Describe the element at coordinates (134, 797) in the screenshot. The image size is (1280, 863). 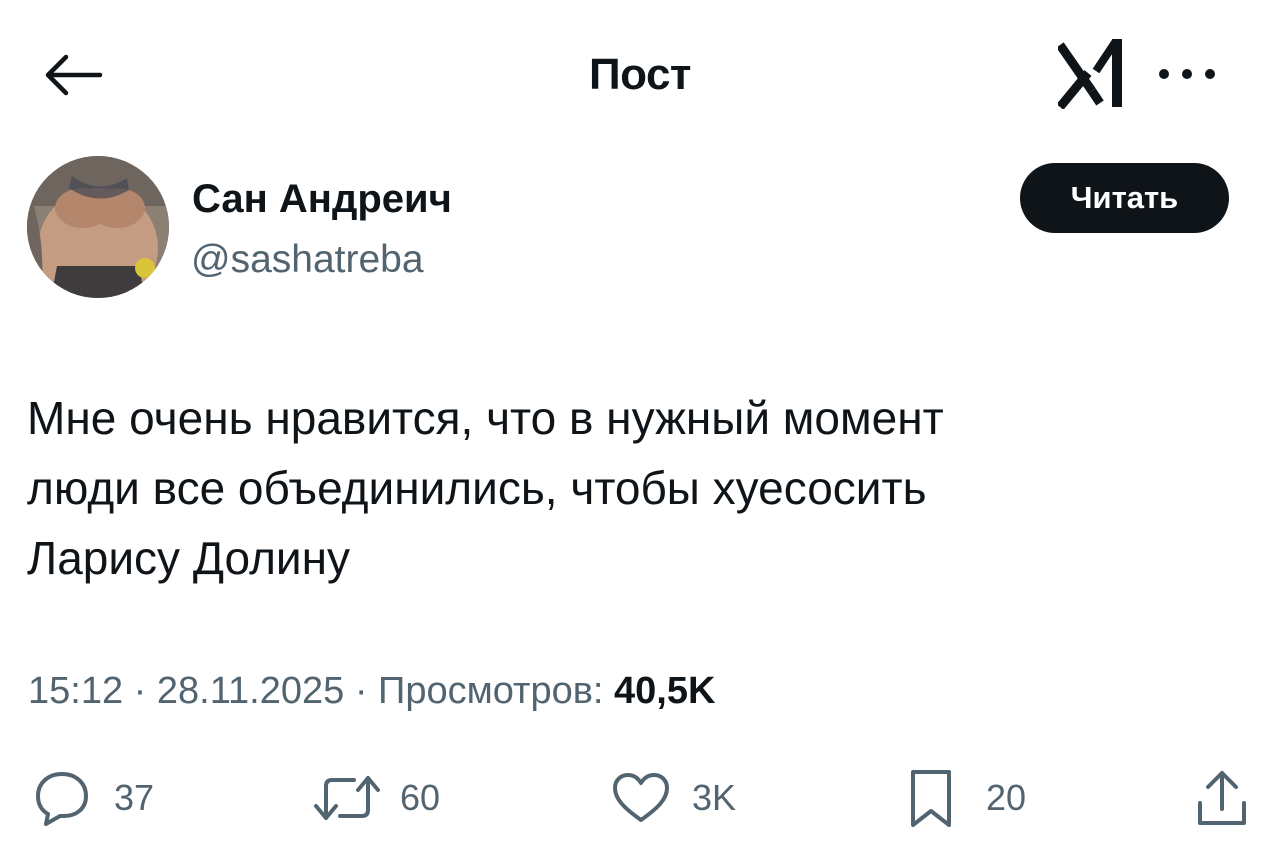
I see `reply-count: 37` at that location.